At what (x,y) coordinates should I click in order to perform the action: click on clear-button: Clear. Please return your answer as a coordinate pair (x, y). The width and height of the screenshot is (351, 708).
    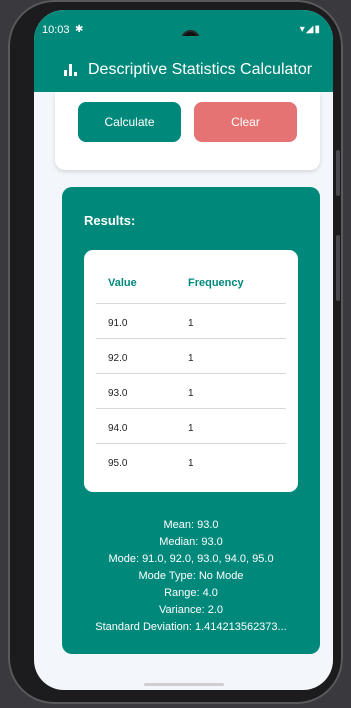
    Looking at the image, I should click on (245, 122).